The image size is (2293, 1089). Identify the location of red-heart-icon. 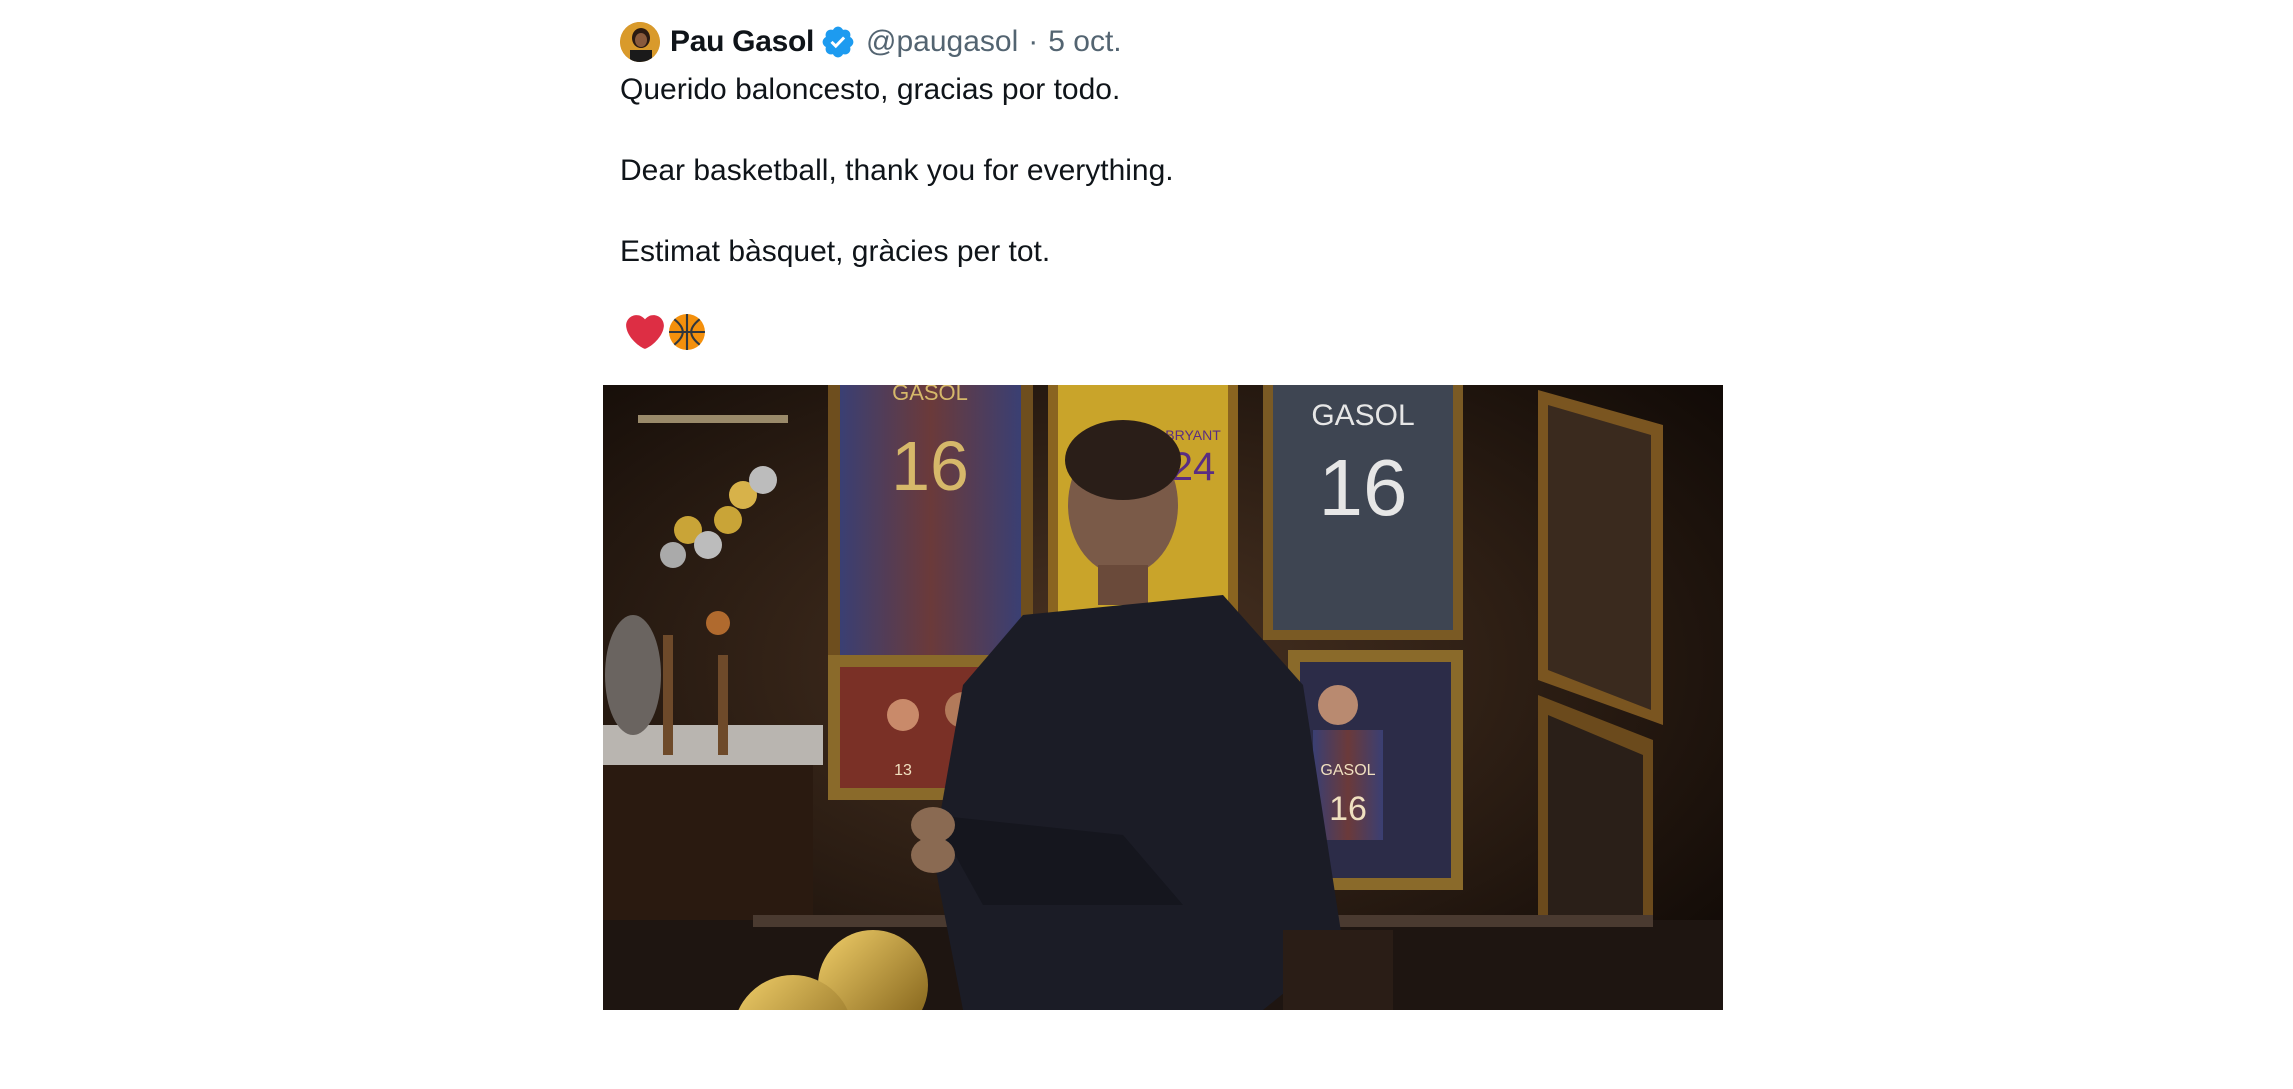
(645, 332).